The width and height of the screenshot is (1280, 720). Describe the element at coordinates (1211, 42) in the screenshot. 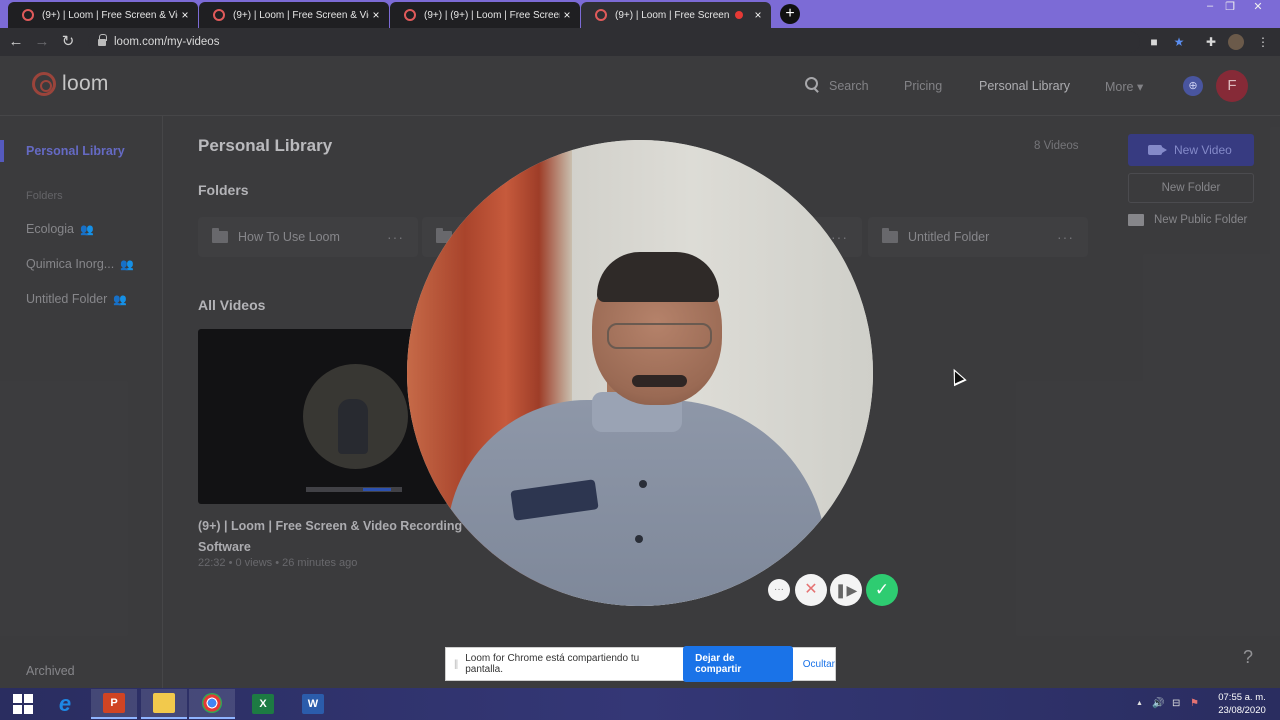

I see `extensions-puzzle-icon: ✚` at that location.